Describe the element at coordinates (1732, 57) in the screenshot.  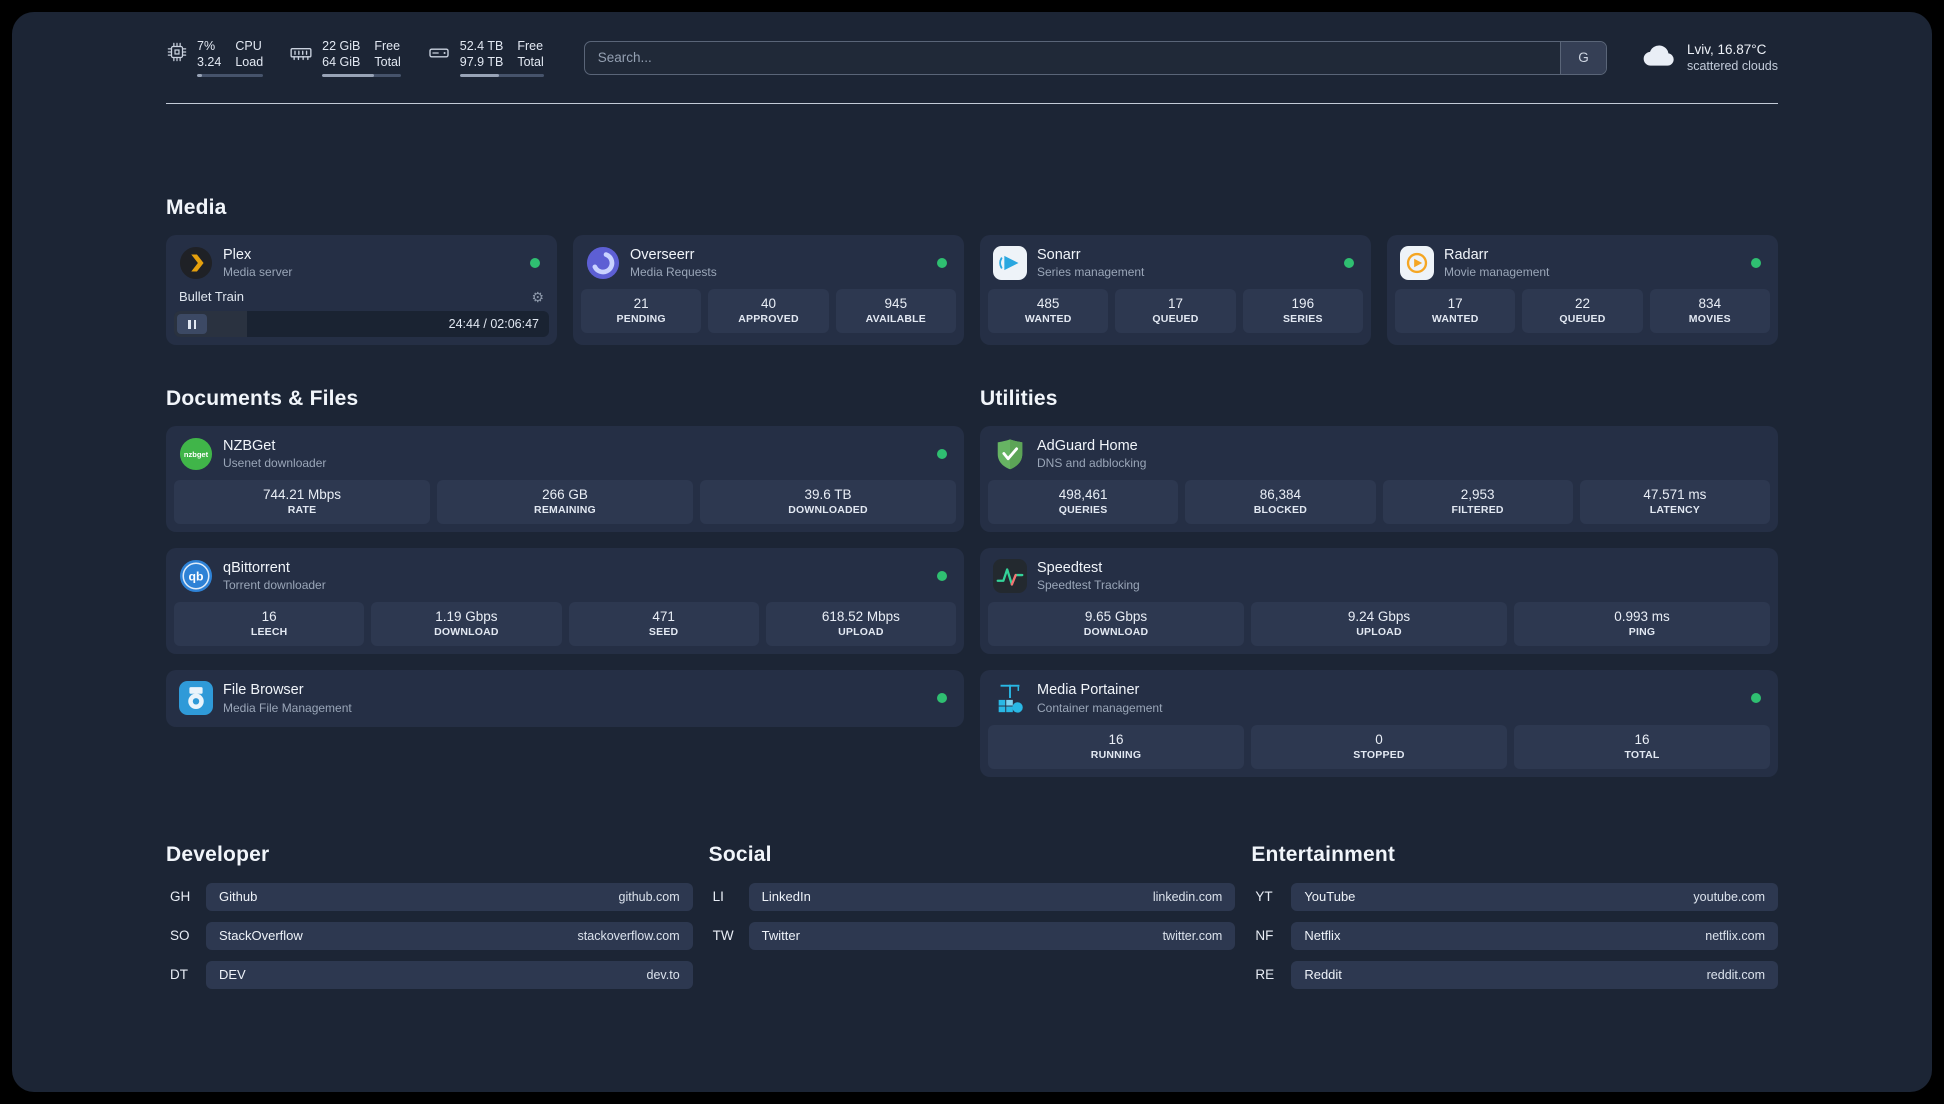
I see `weather-text: Lviv, 16.87°C scattered clouds` at that location.